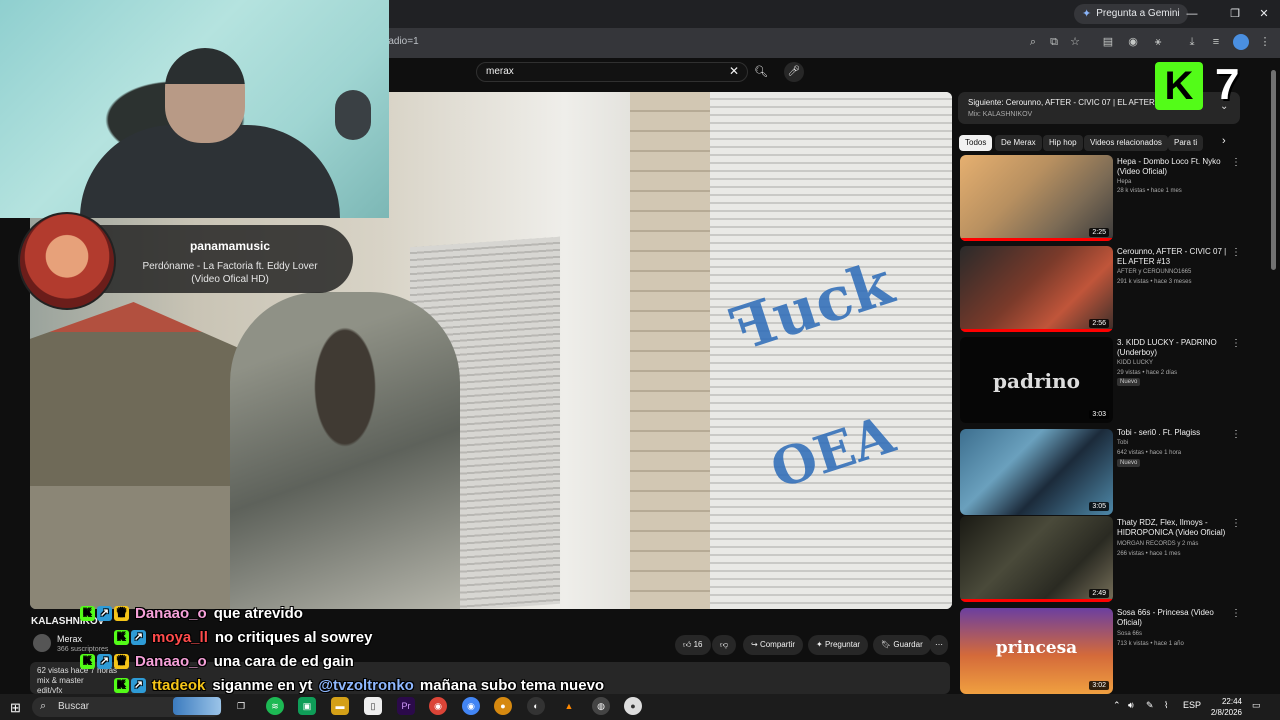  What do you see at coordinates (1149, 453) in the screenshot?
I see `related-meta: 642 vistas • hace 1 hora` at bounding box center [1149, 453].